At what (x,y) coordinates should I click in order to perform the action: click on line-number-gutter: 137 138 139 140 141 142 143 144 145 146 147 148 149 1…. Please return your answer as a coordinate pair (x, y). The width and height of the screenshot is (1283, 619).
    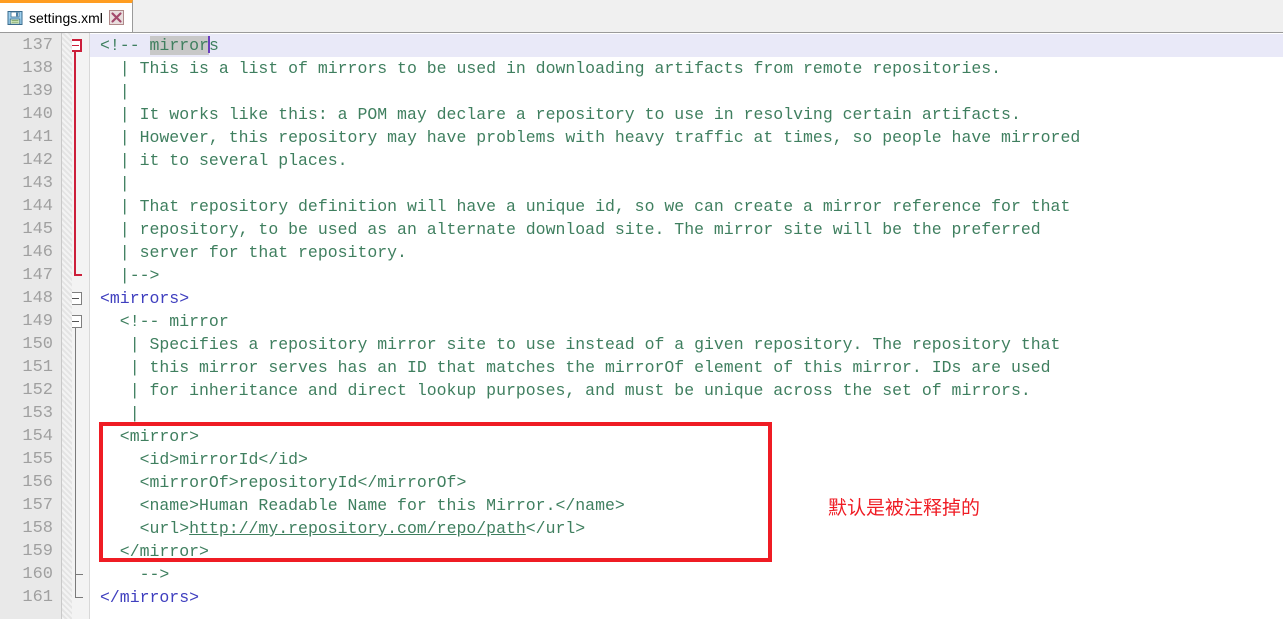
    Looking at the image, I should click on (31, 326).